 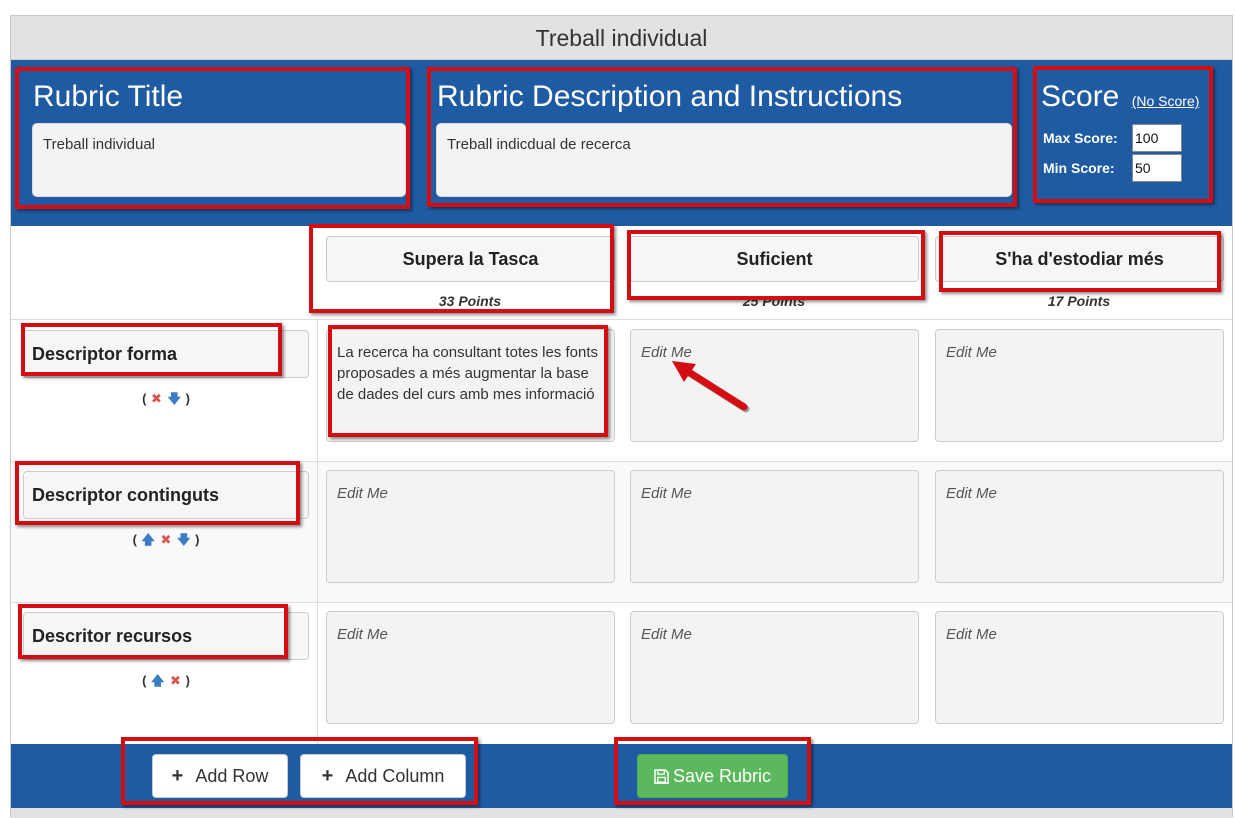 I want to click on max-score-input, so click(x=1157, y=138).